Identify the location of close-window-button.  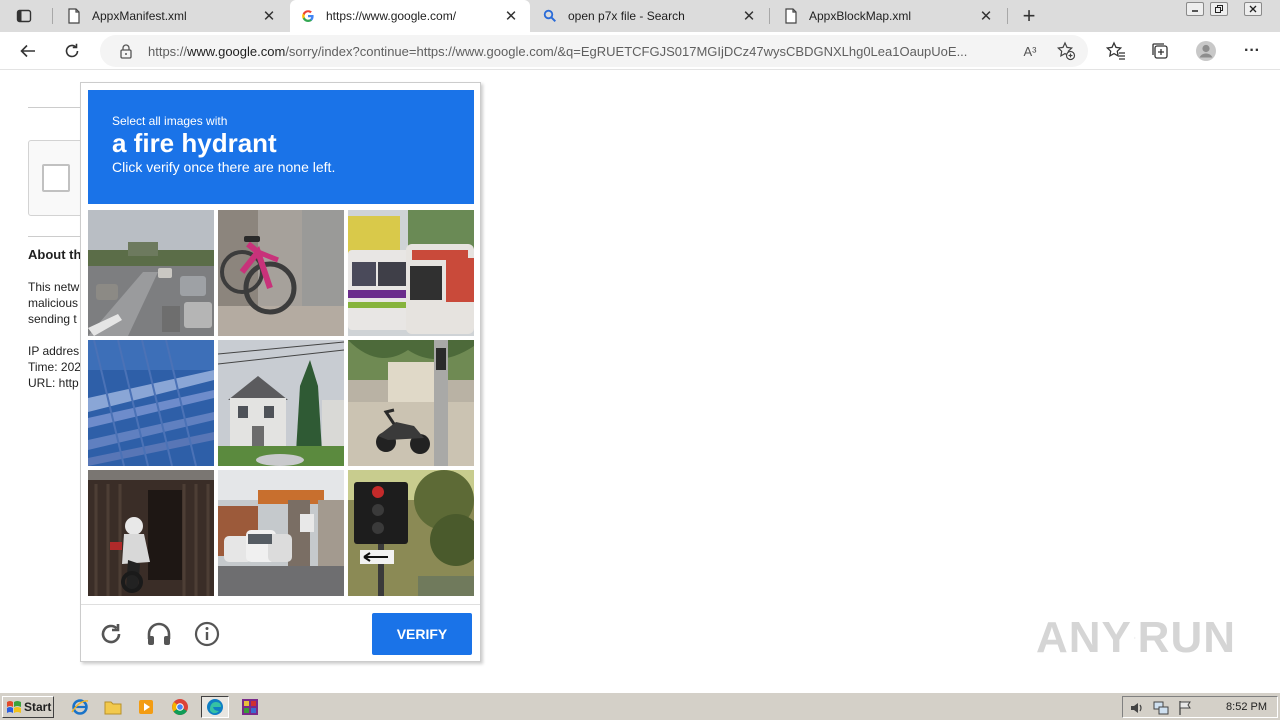
(1253, 9).